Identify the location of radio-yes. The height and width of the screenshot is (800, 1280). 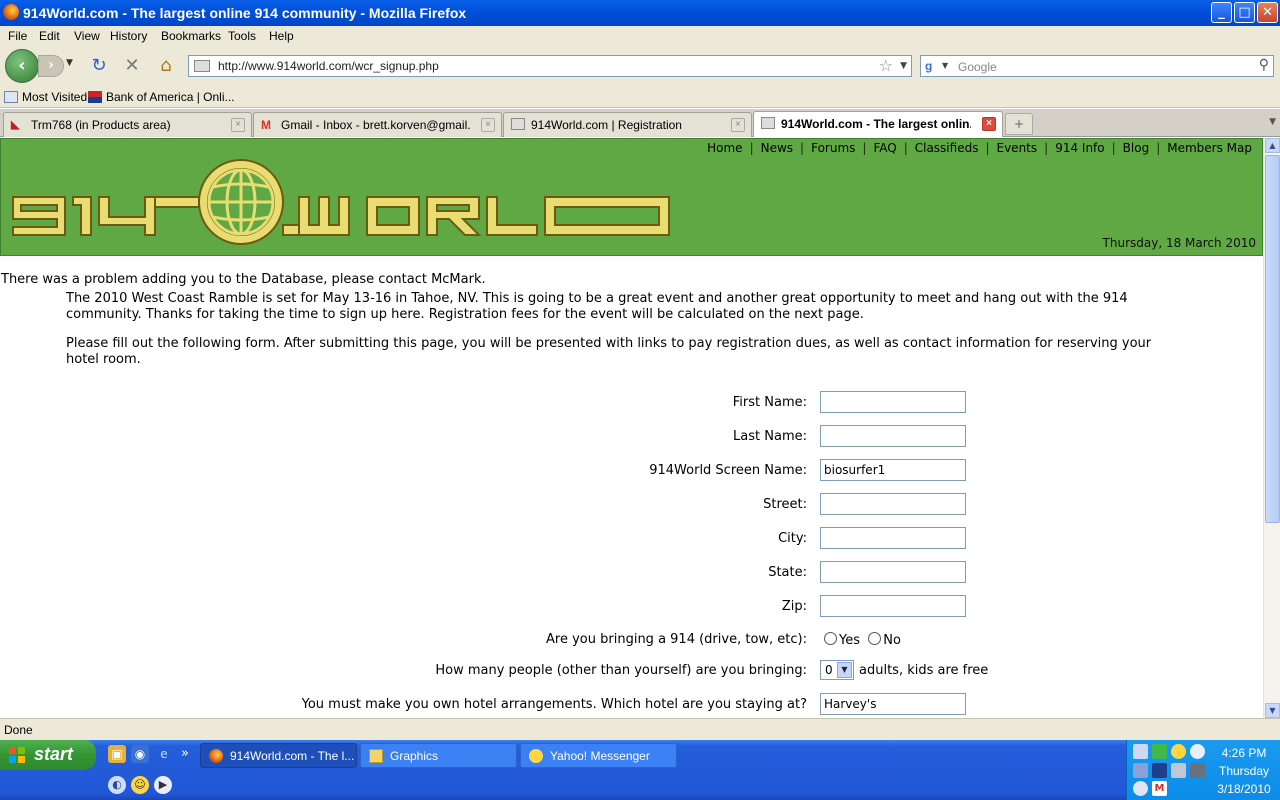
(830, 638).